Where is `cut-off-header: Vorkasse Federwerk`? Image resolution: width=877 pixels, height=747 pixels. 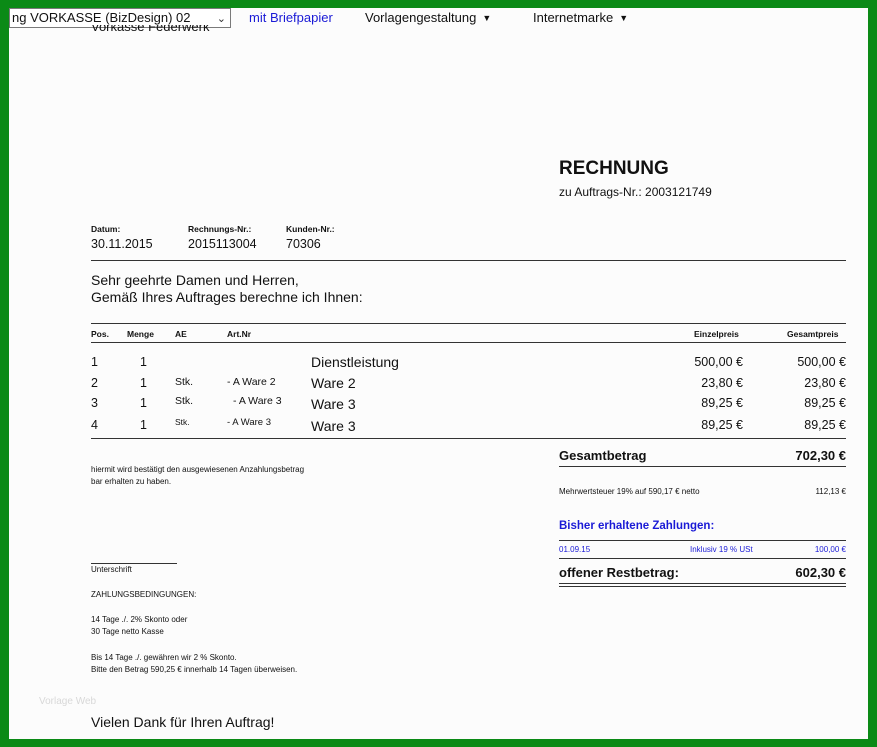 cut-off-header: Vorkasse Federwerk is located at coordinates (150, 29).